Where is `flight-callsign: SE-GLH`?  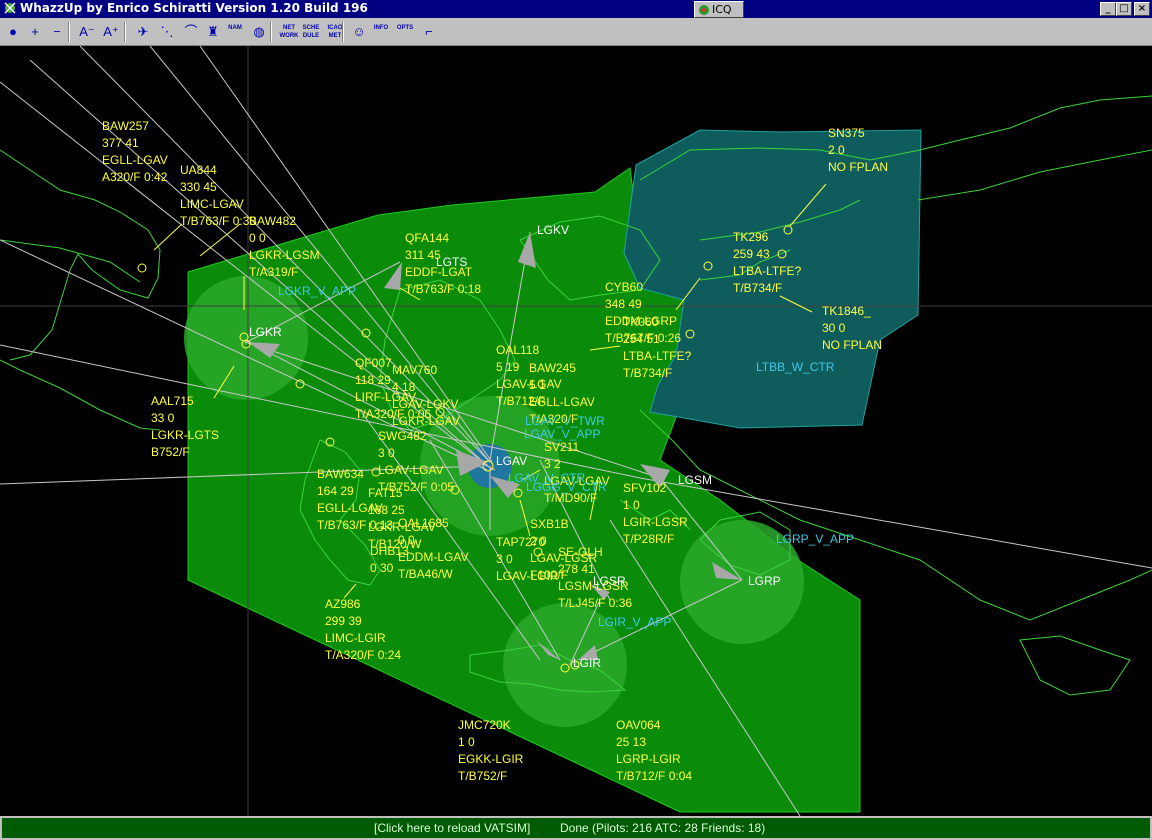
flight-callsign: SE-GLH is located at coordinates (580, 552).